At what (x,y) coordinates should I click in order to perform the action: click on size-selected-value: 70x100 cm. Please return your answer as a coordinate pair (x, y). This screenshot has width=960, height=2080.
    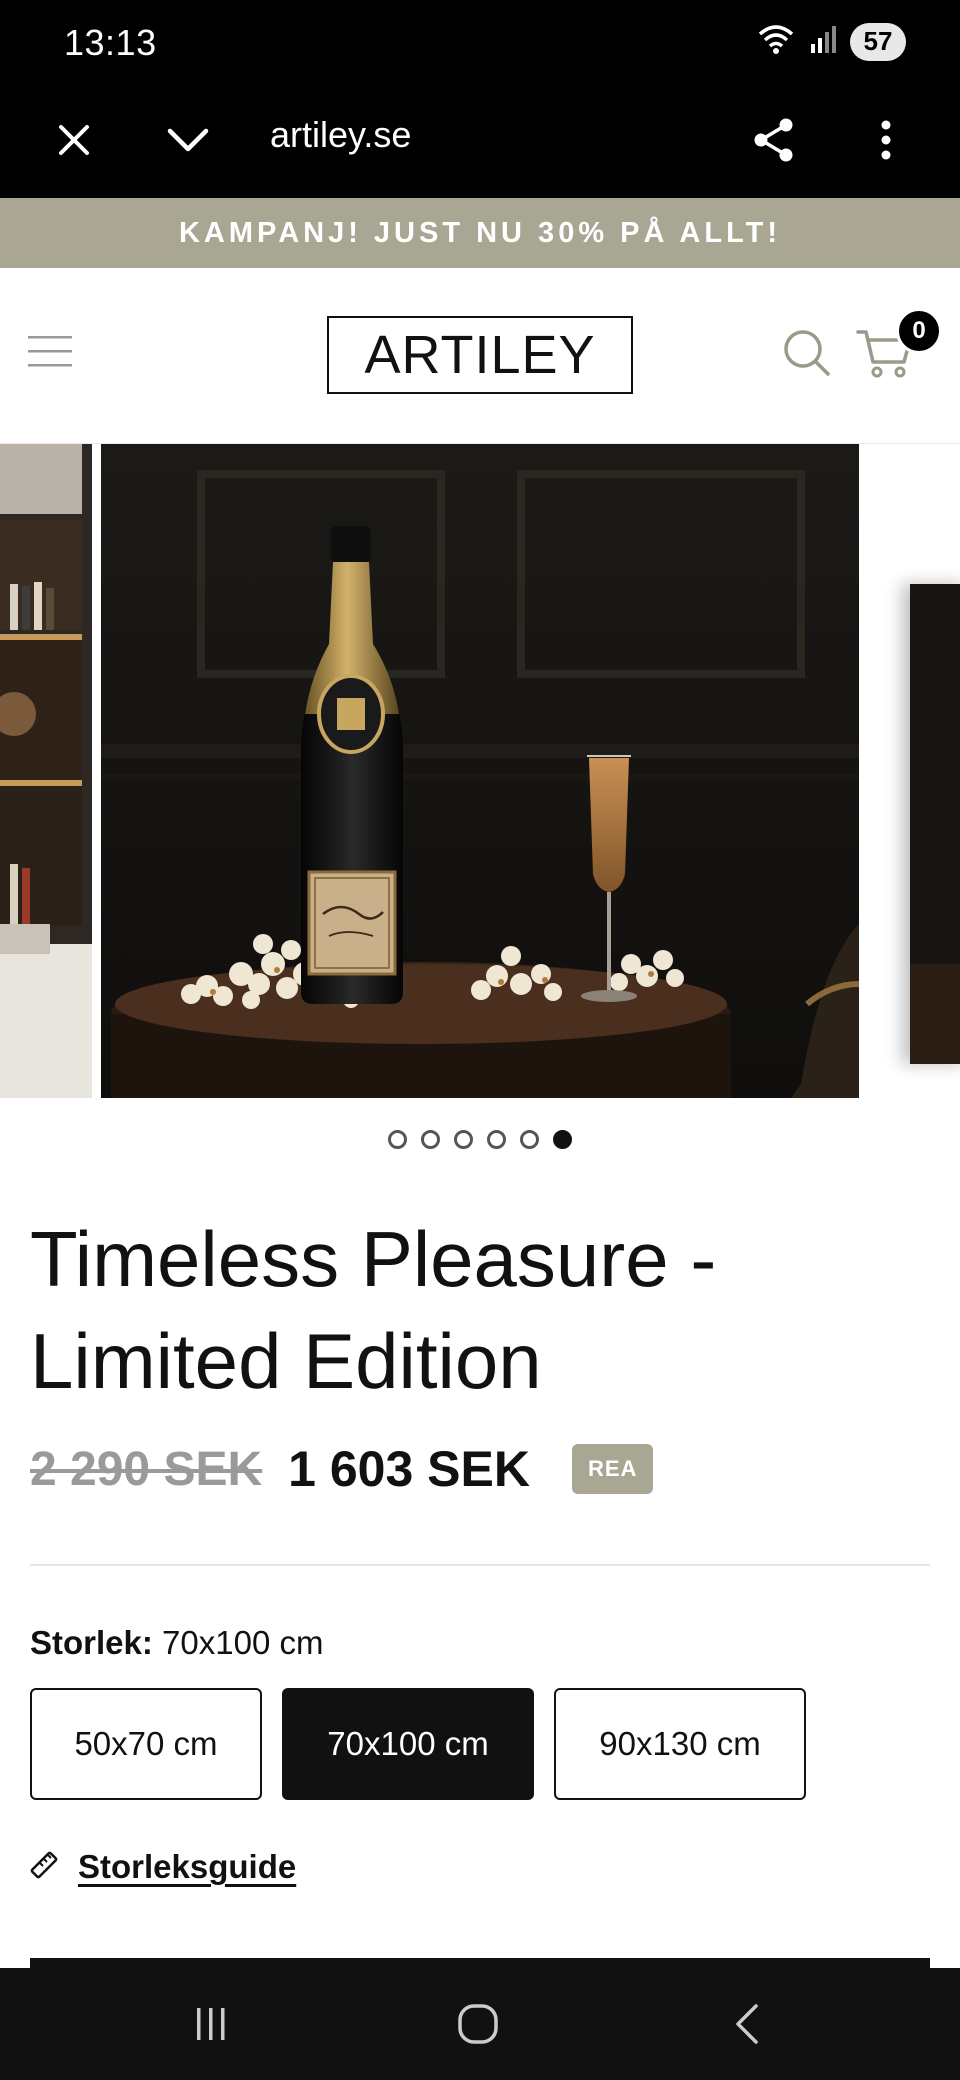
    Looking at the image, I should click on (243, 1642).